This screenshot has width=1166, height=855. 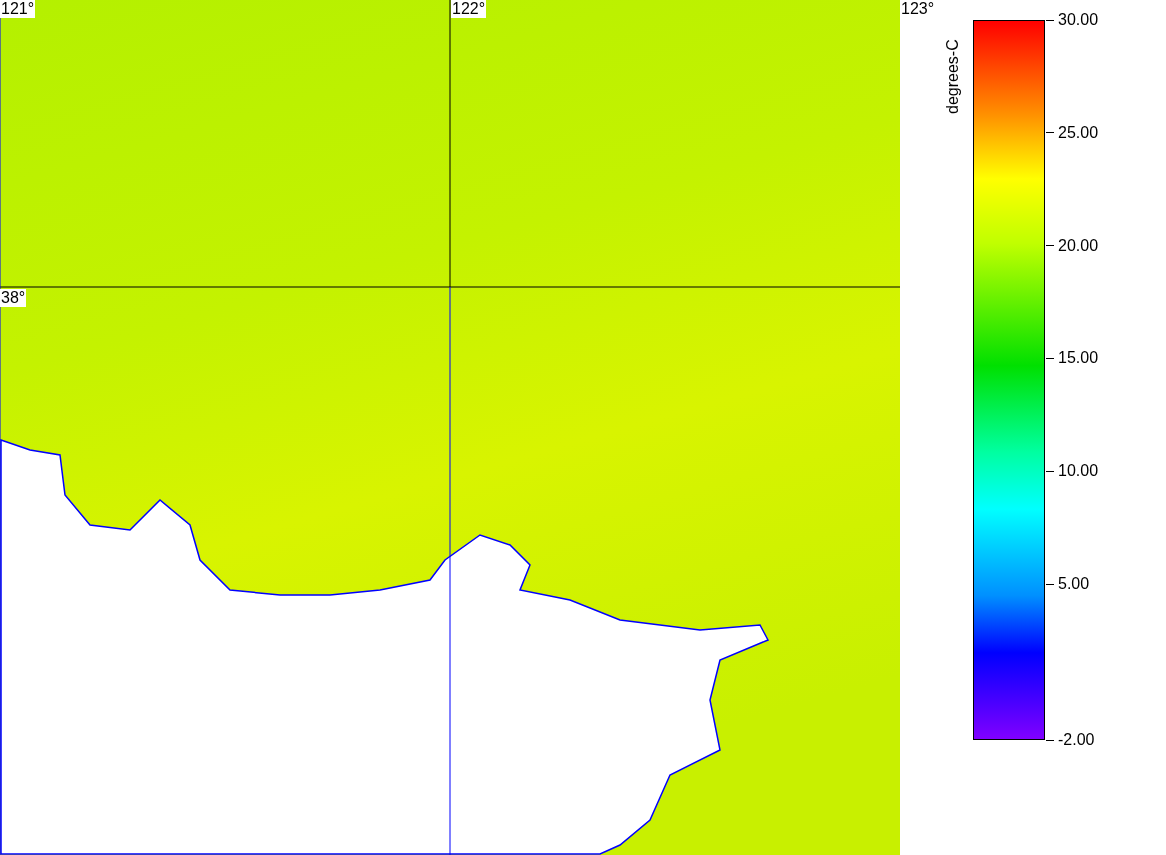 What do you see at coordinates (1078, 358) in the screenshot?
I see `scale-tick-label: 15.00` at bounding box center [1078, 358].